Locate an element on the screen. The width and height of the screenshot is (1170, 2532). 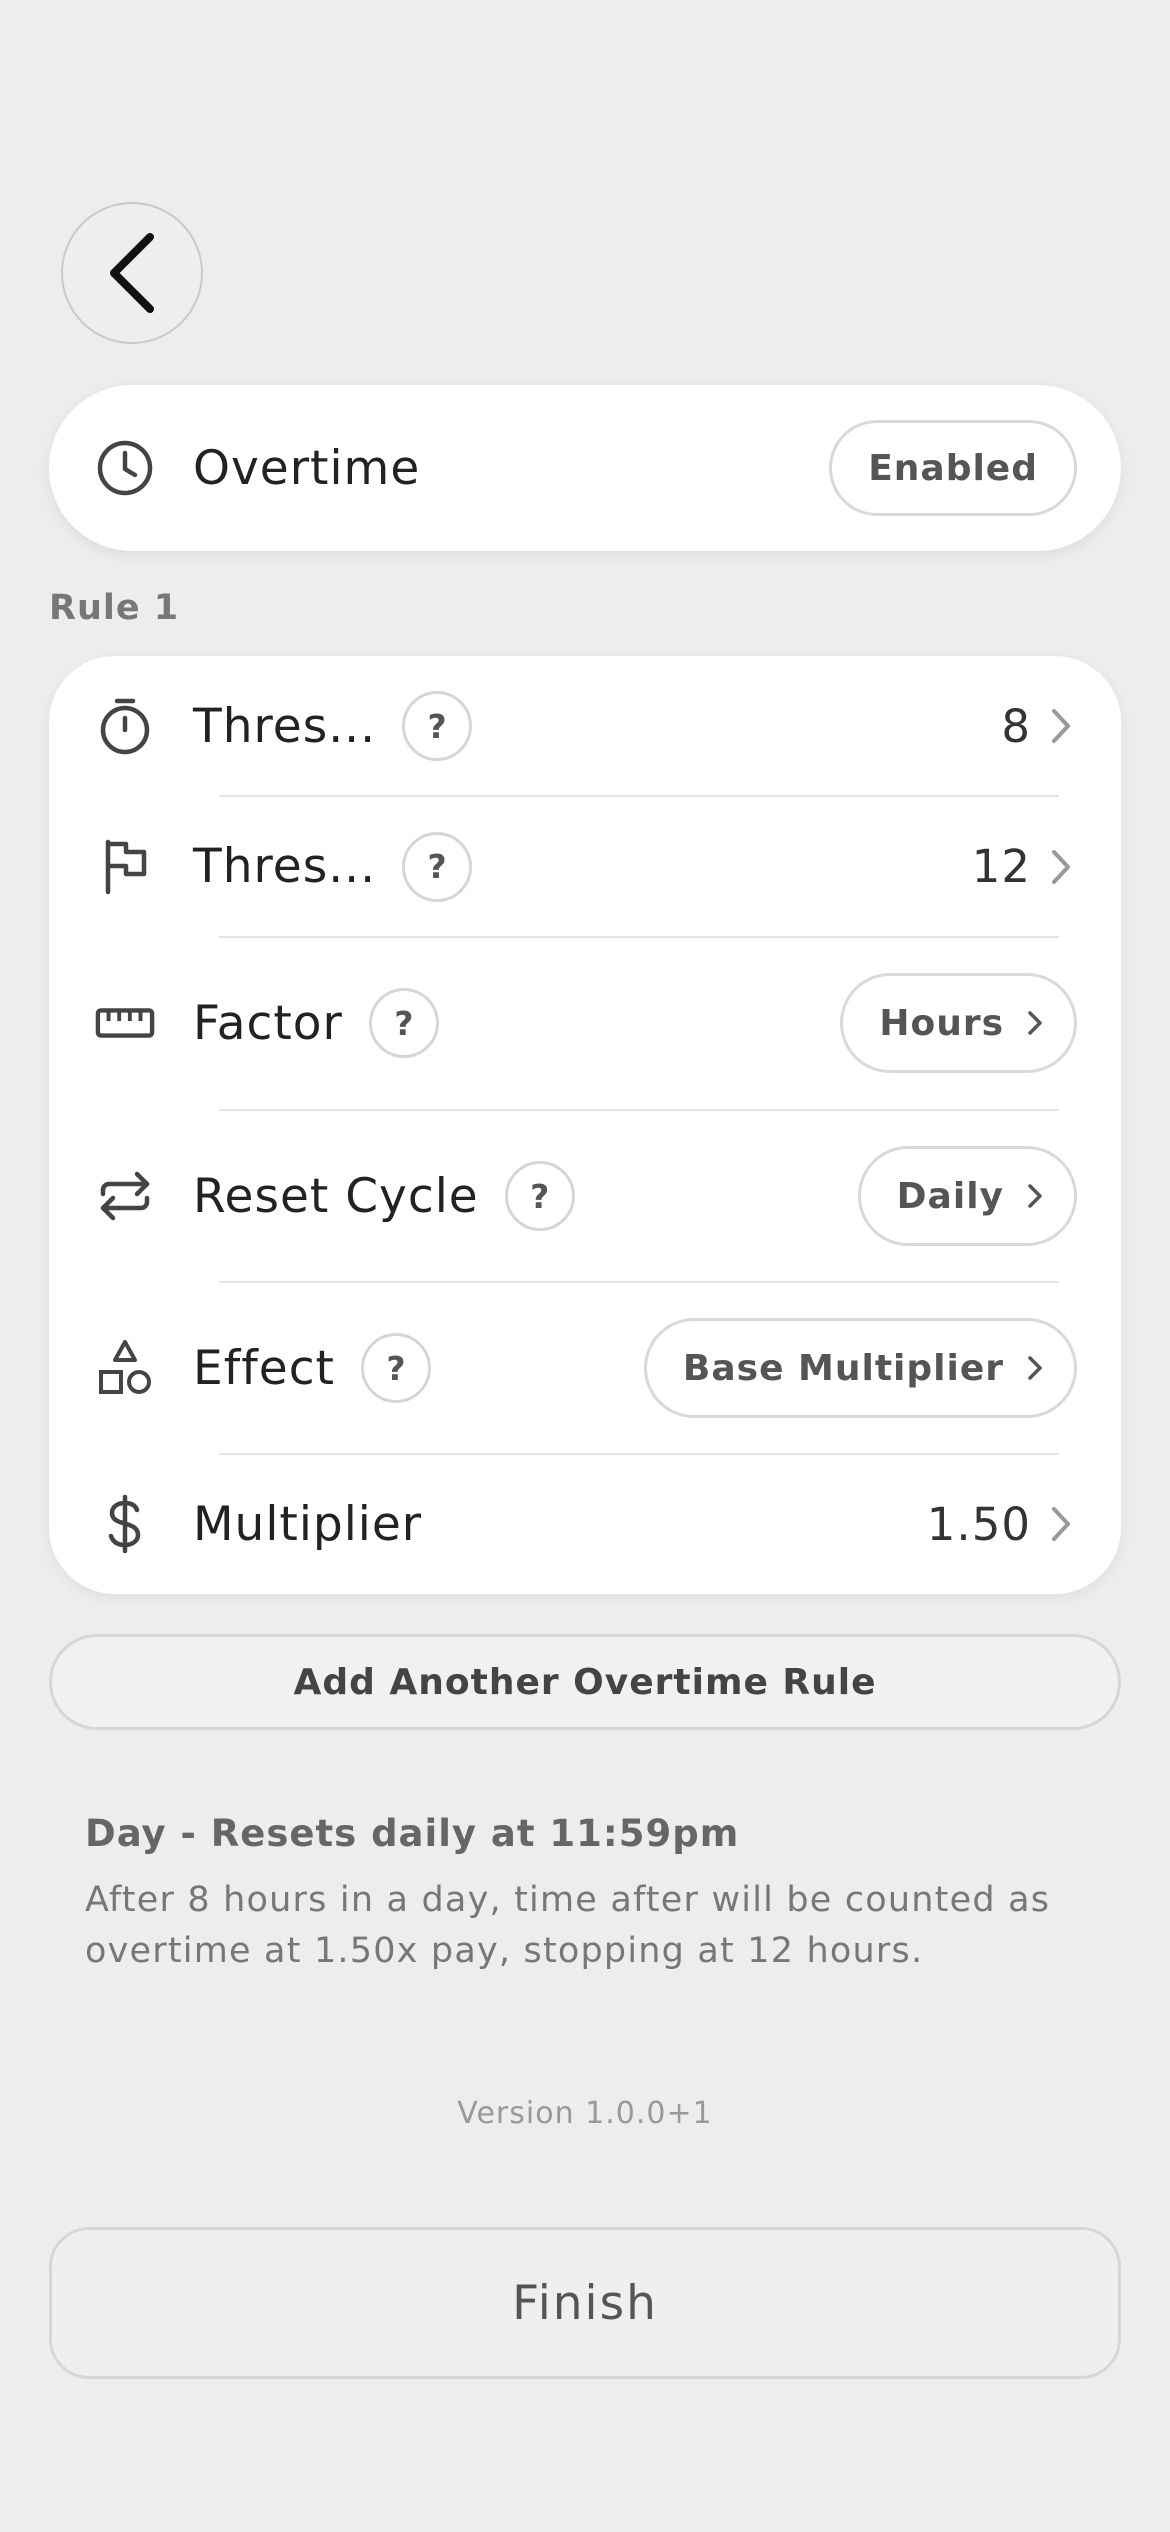
row-reset-cycle: Reset Cycle ? Daily is located at coordinates (585, 1196).